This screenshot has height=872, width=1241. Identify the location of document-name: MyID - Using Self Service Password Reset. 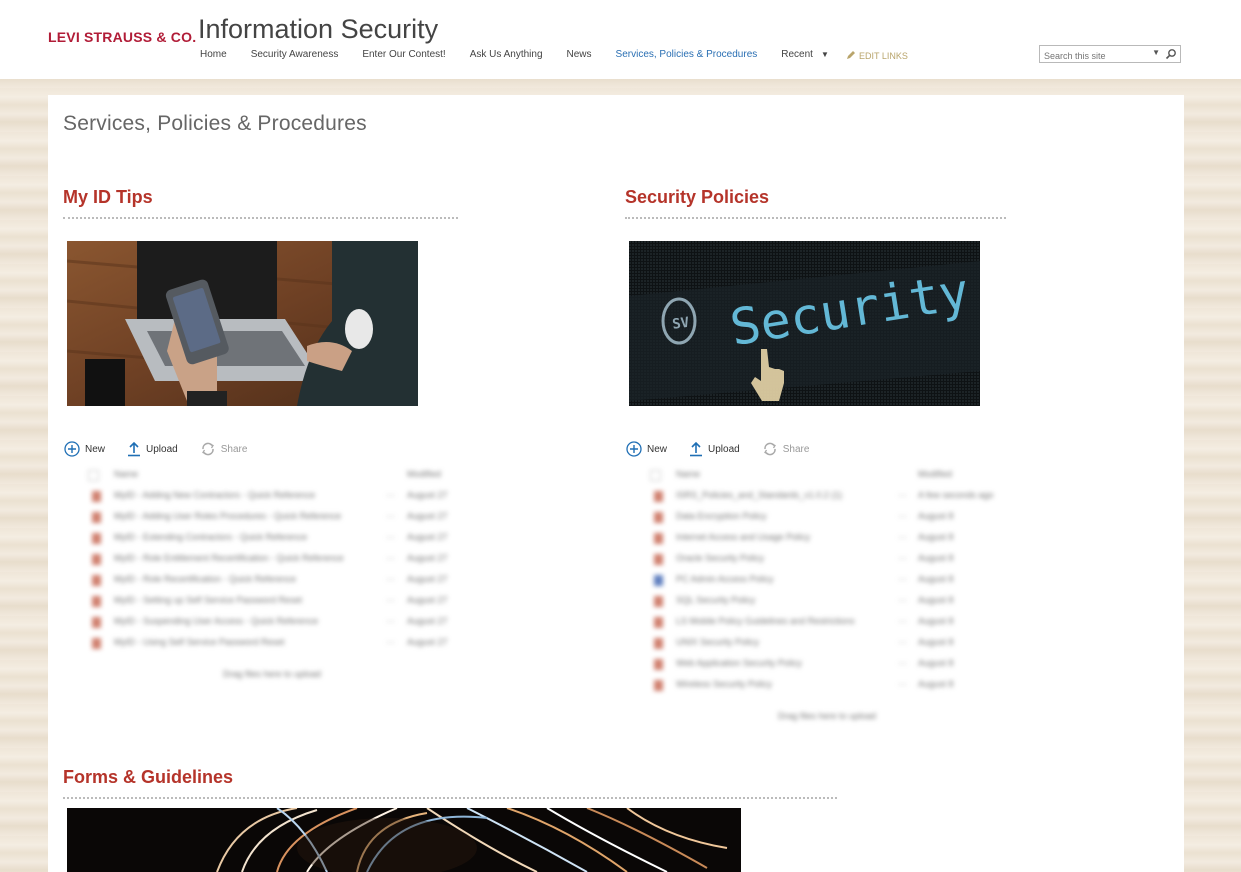
(199, 642).